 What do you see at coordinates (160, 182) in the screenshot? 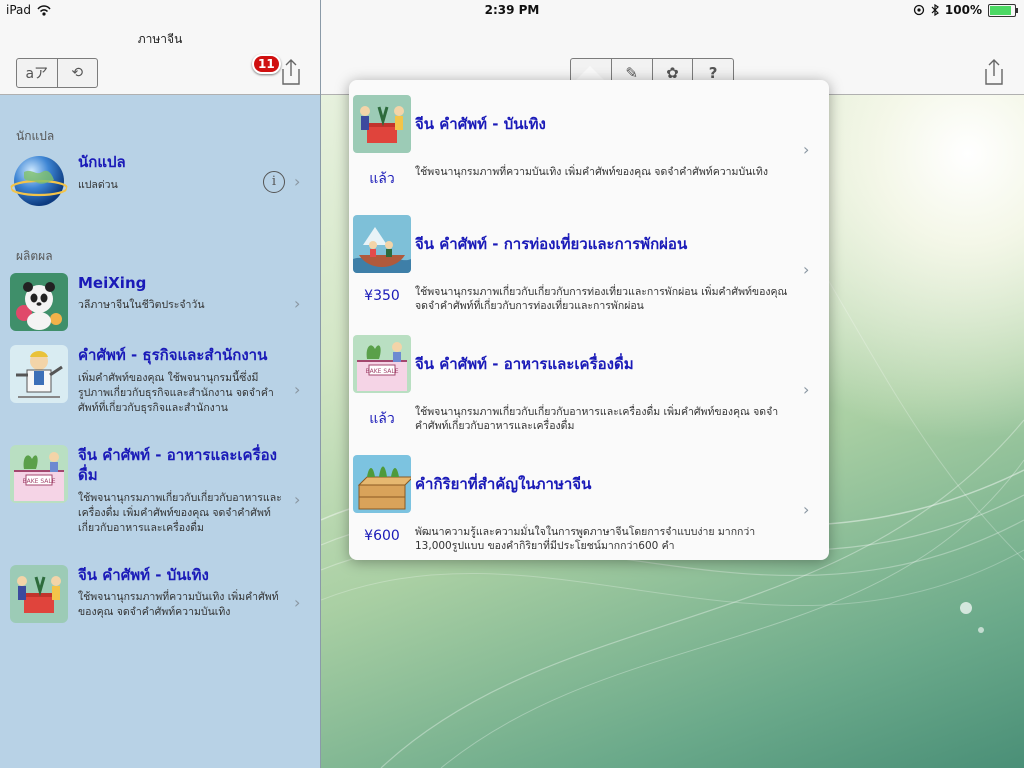
I see `sidebar-item-translator: นักแปล แปลด่วน i ›` at bounding box center [160, 182].